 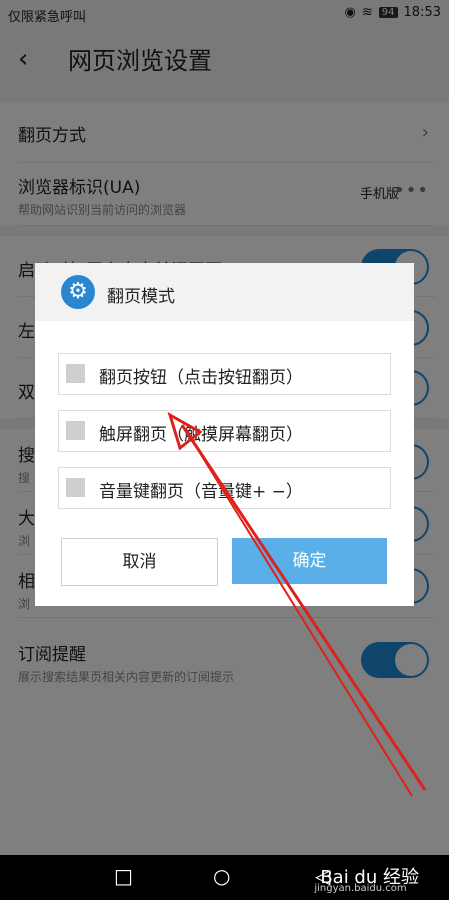 What do you see at coordinates (360, 888) in the screenshot?
I see `watermark-url: jingyan.baidu.com` at bounding box center [360, 888].